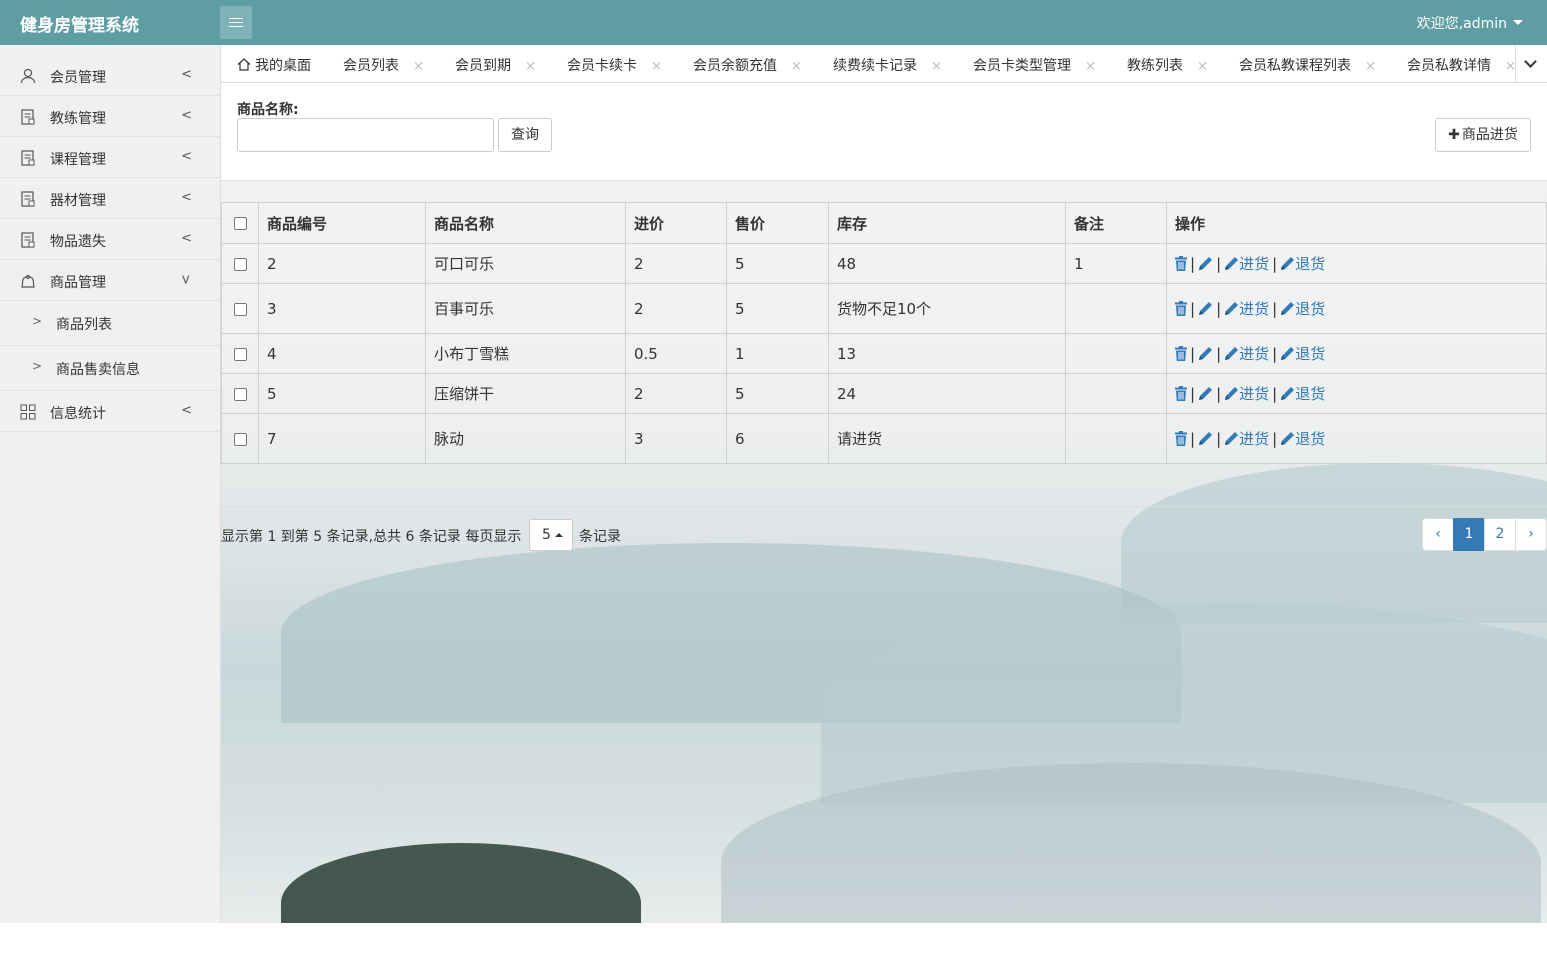 Image resolution: width=1547 pixels, height=965 pixels. Describe the element at coordinates (947, 308) in the screenshot. I see `stock-cell: 货物不足10个` at that location.